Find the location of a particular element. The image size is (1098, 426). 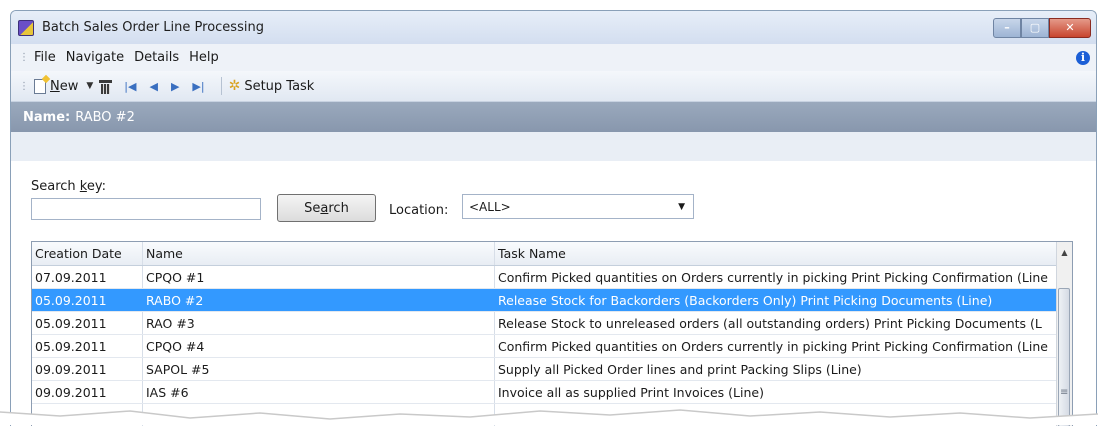

search-key-input is located at coordinates (146, 209).